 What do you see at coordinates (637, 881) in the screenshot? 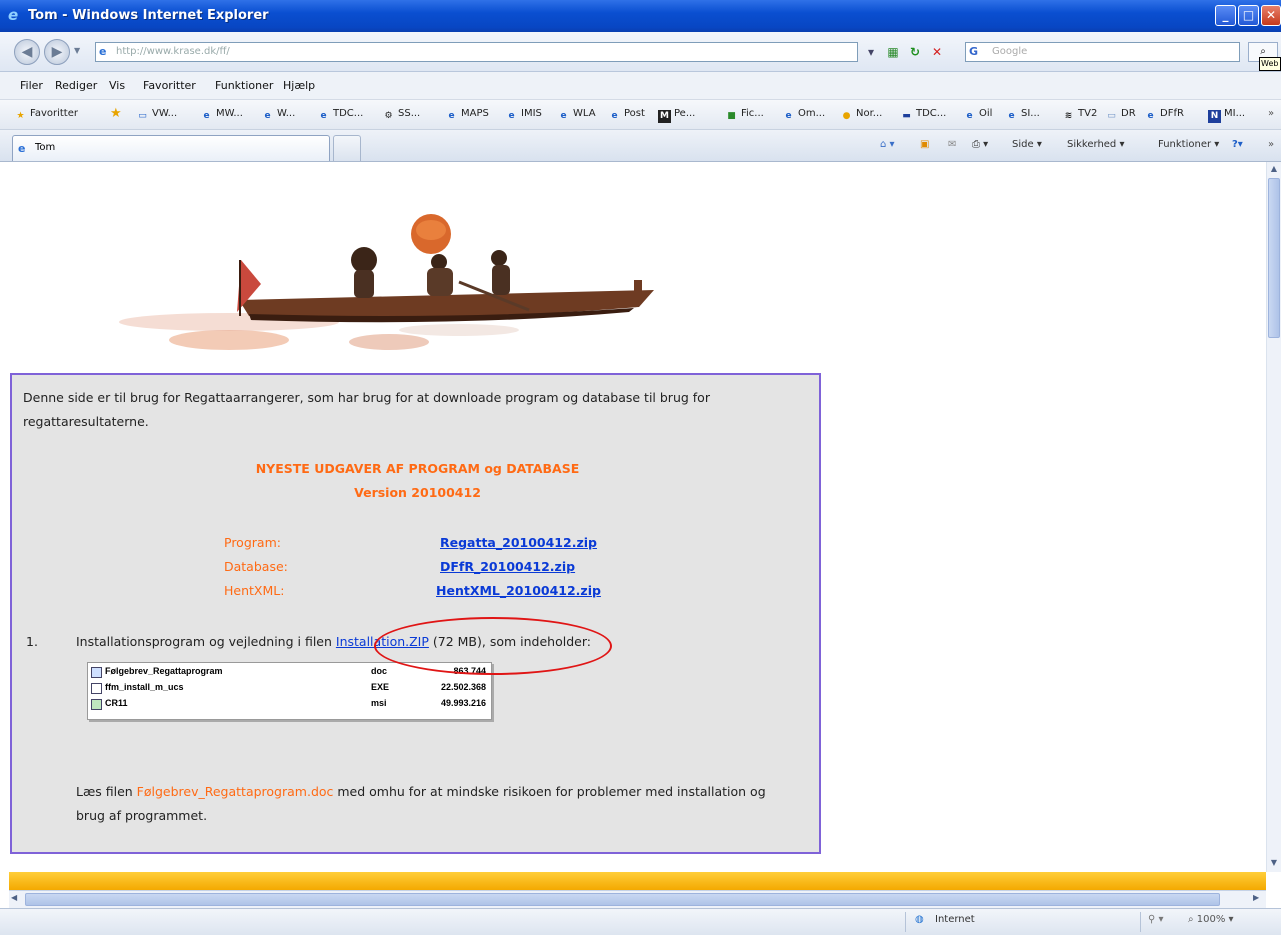
I see `page-footer-bar` at bounding box center [637, 881].